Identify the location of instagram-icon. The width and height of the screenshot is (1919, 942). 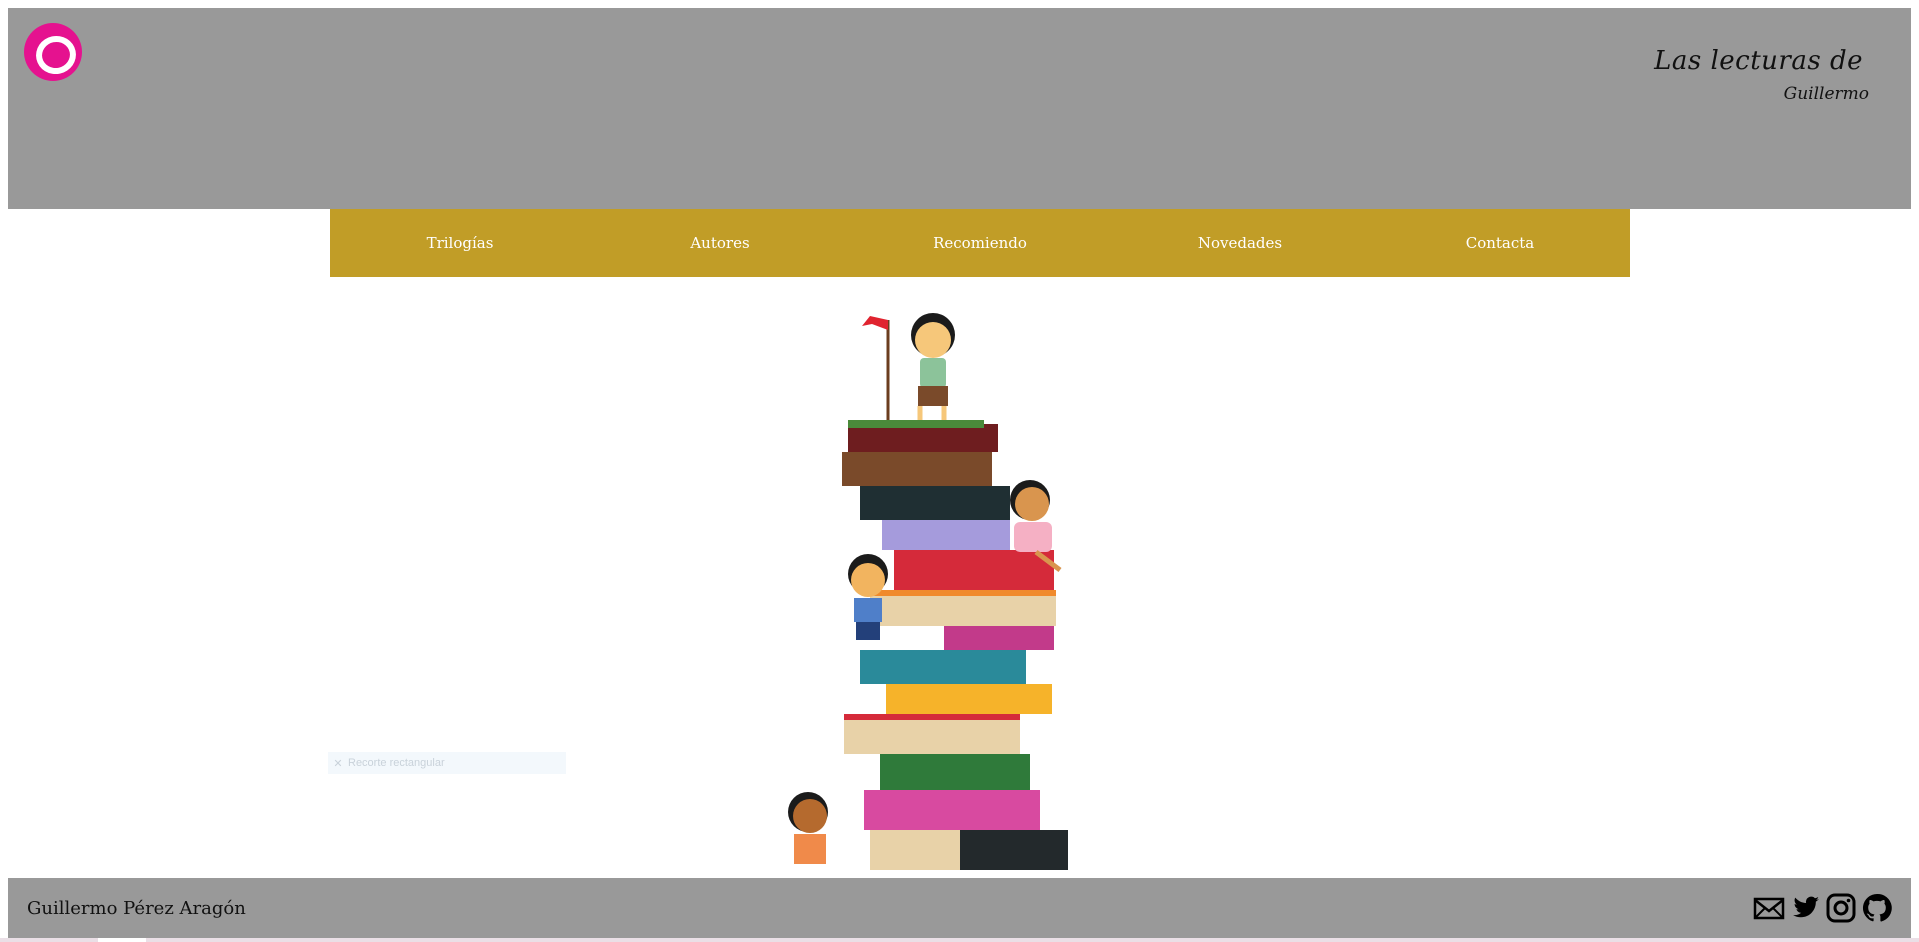
(1841, 908).